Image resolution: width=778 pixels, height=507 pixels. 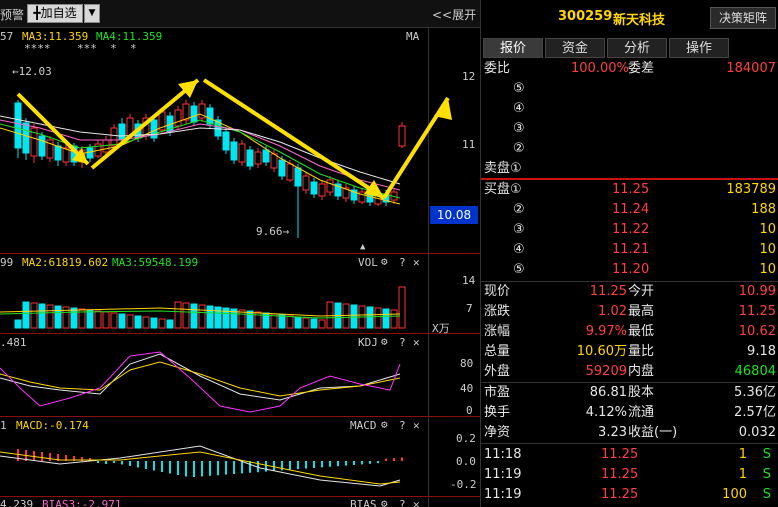 What do you see at coordinates (600, 68) in the screenshot?
I see `weibi-value: 100.00%` at bounding box center [600, 68].